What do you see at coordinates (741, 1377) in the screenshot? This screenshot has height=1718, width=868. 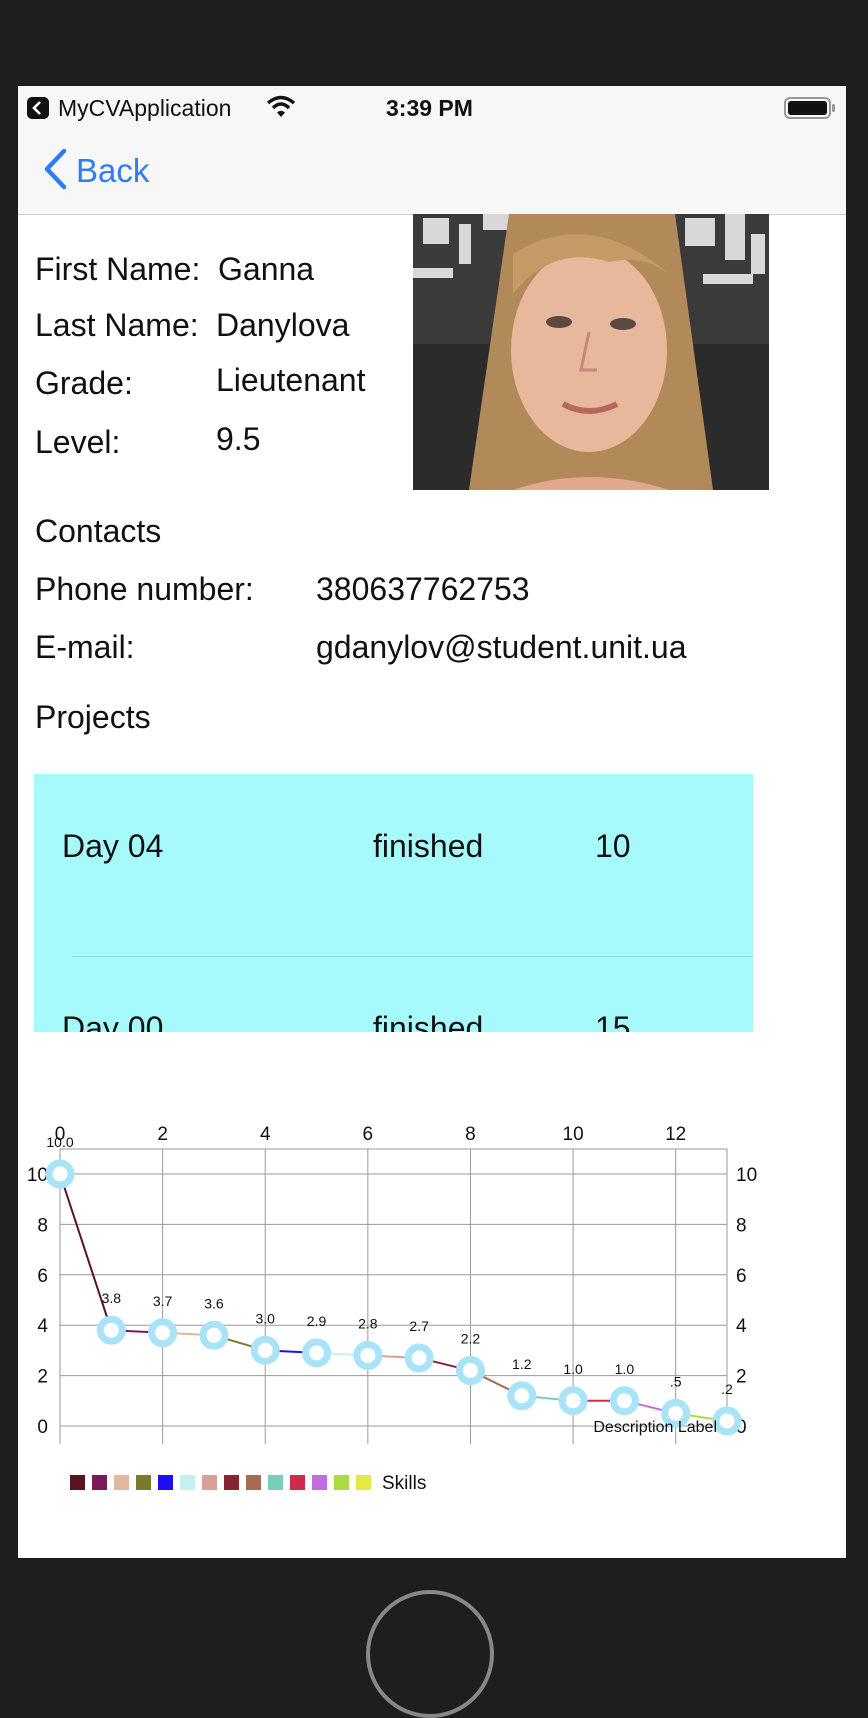 I see `y-tick-label-right: 2` at bounding box center [741, 1377].